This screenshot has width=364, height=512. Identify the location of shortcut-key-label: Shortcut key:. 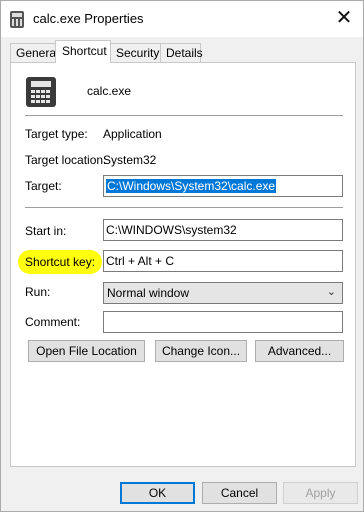
(60, 262).